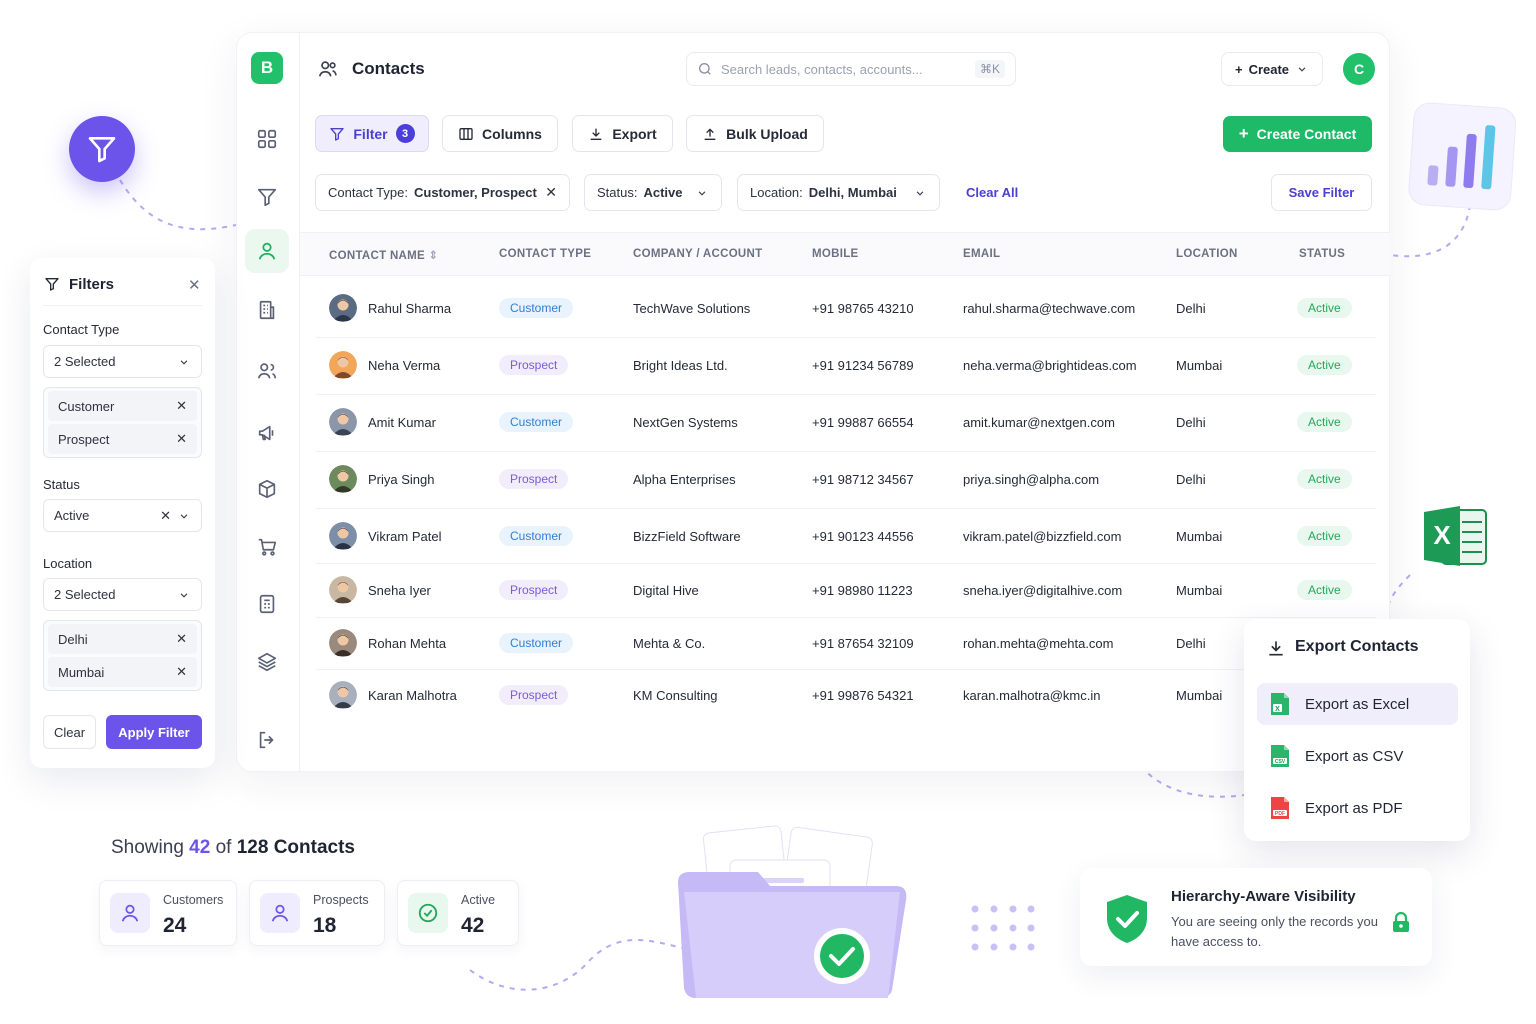 This screenshot has height=1024, width=1536. Describe the element at coordinates (755, 133) in the screenshot. I see `bulk-upload-button: Bulk Upload` at that location.